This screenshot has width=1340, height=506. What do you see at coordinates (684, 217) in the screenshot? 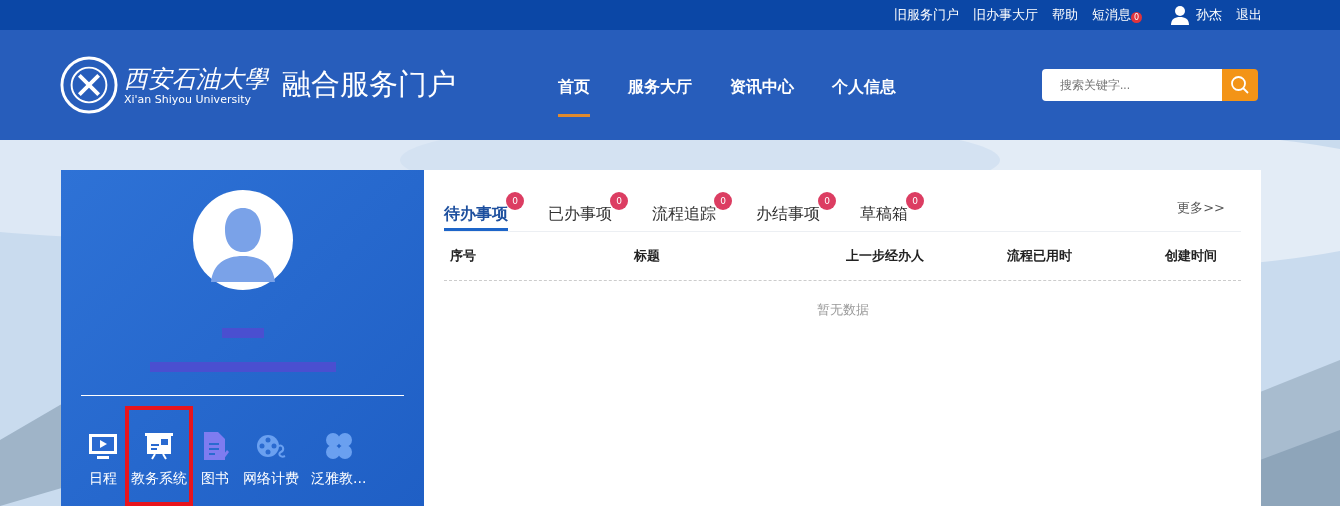
I see `task-tab: 流程追踪` at bounding box center [684, 217].